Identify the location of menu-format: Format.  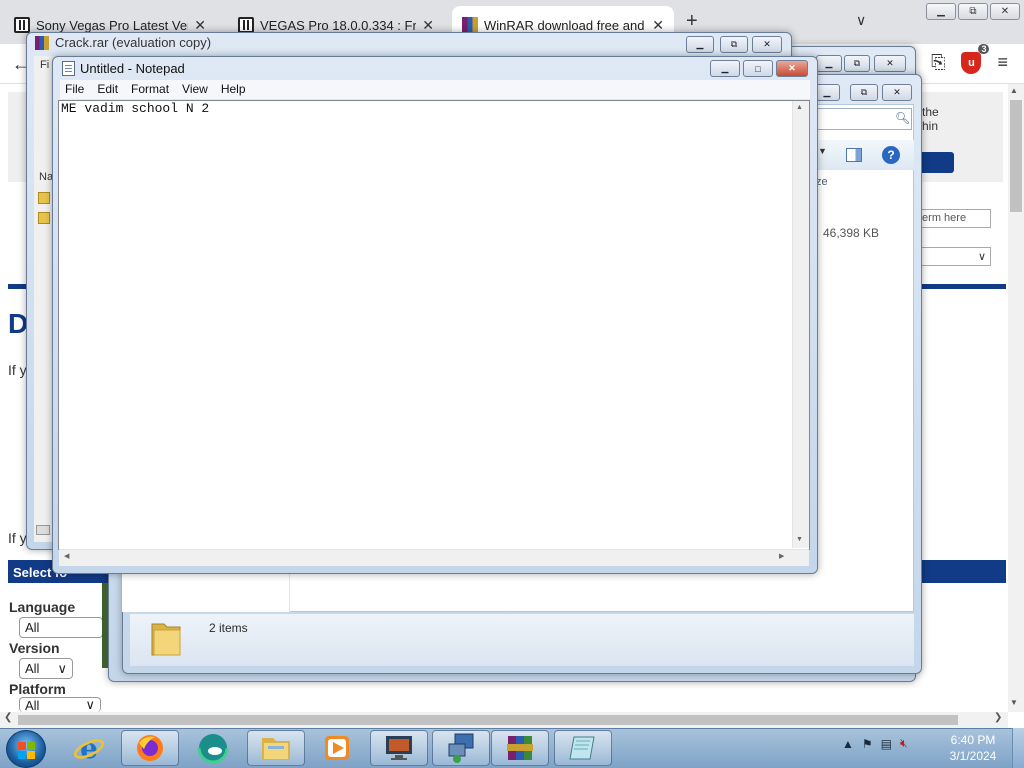
(151, 89).